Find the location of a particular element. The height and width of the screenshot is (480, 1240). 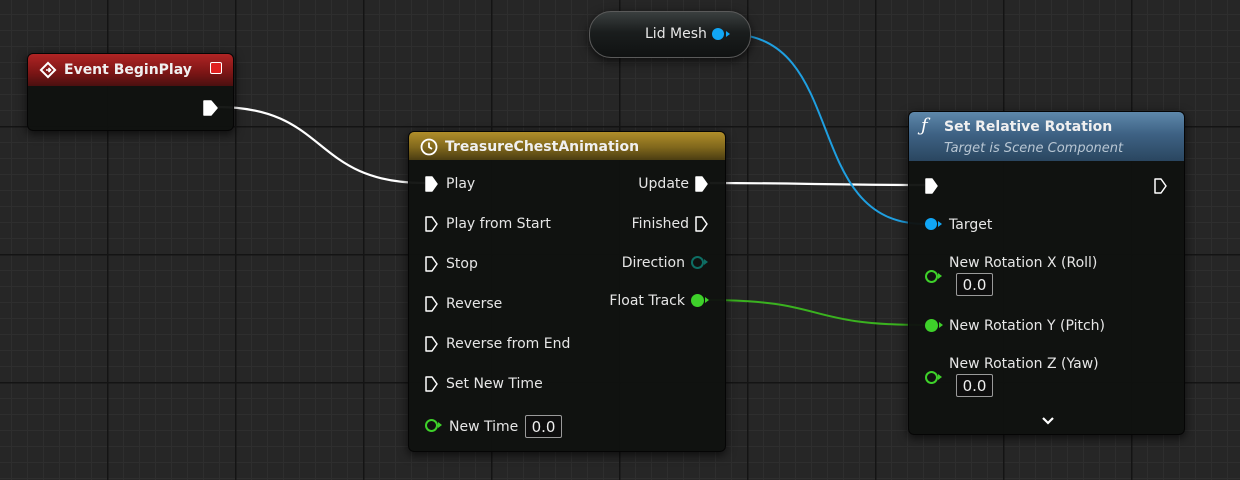

object-pin-arrow-icon is located at coordinates (728, 34).